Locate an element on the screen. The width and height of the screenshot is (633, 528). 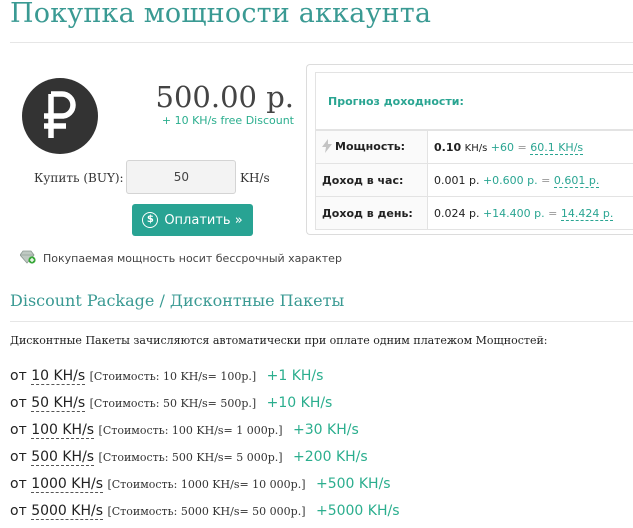
ruble-logo-icon is located at coordinates (60, 116).